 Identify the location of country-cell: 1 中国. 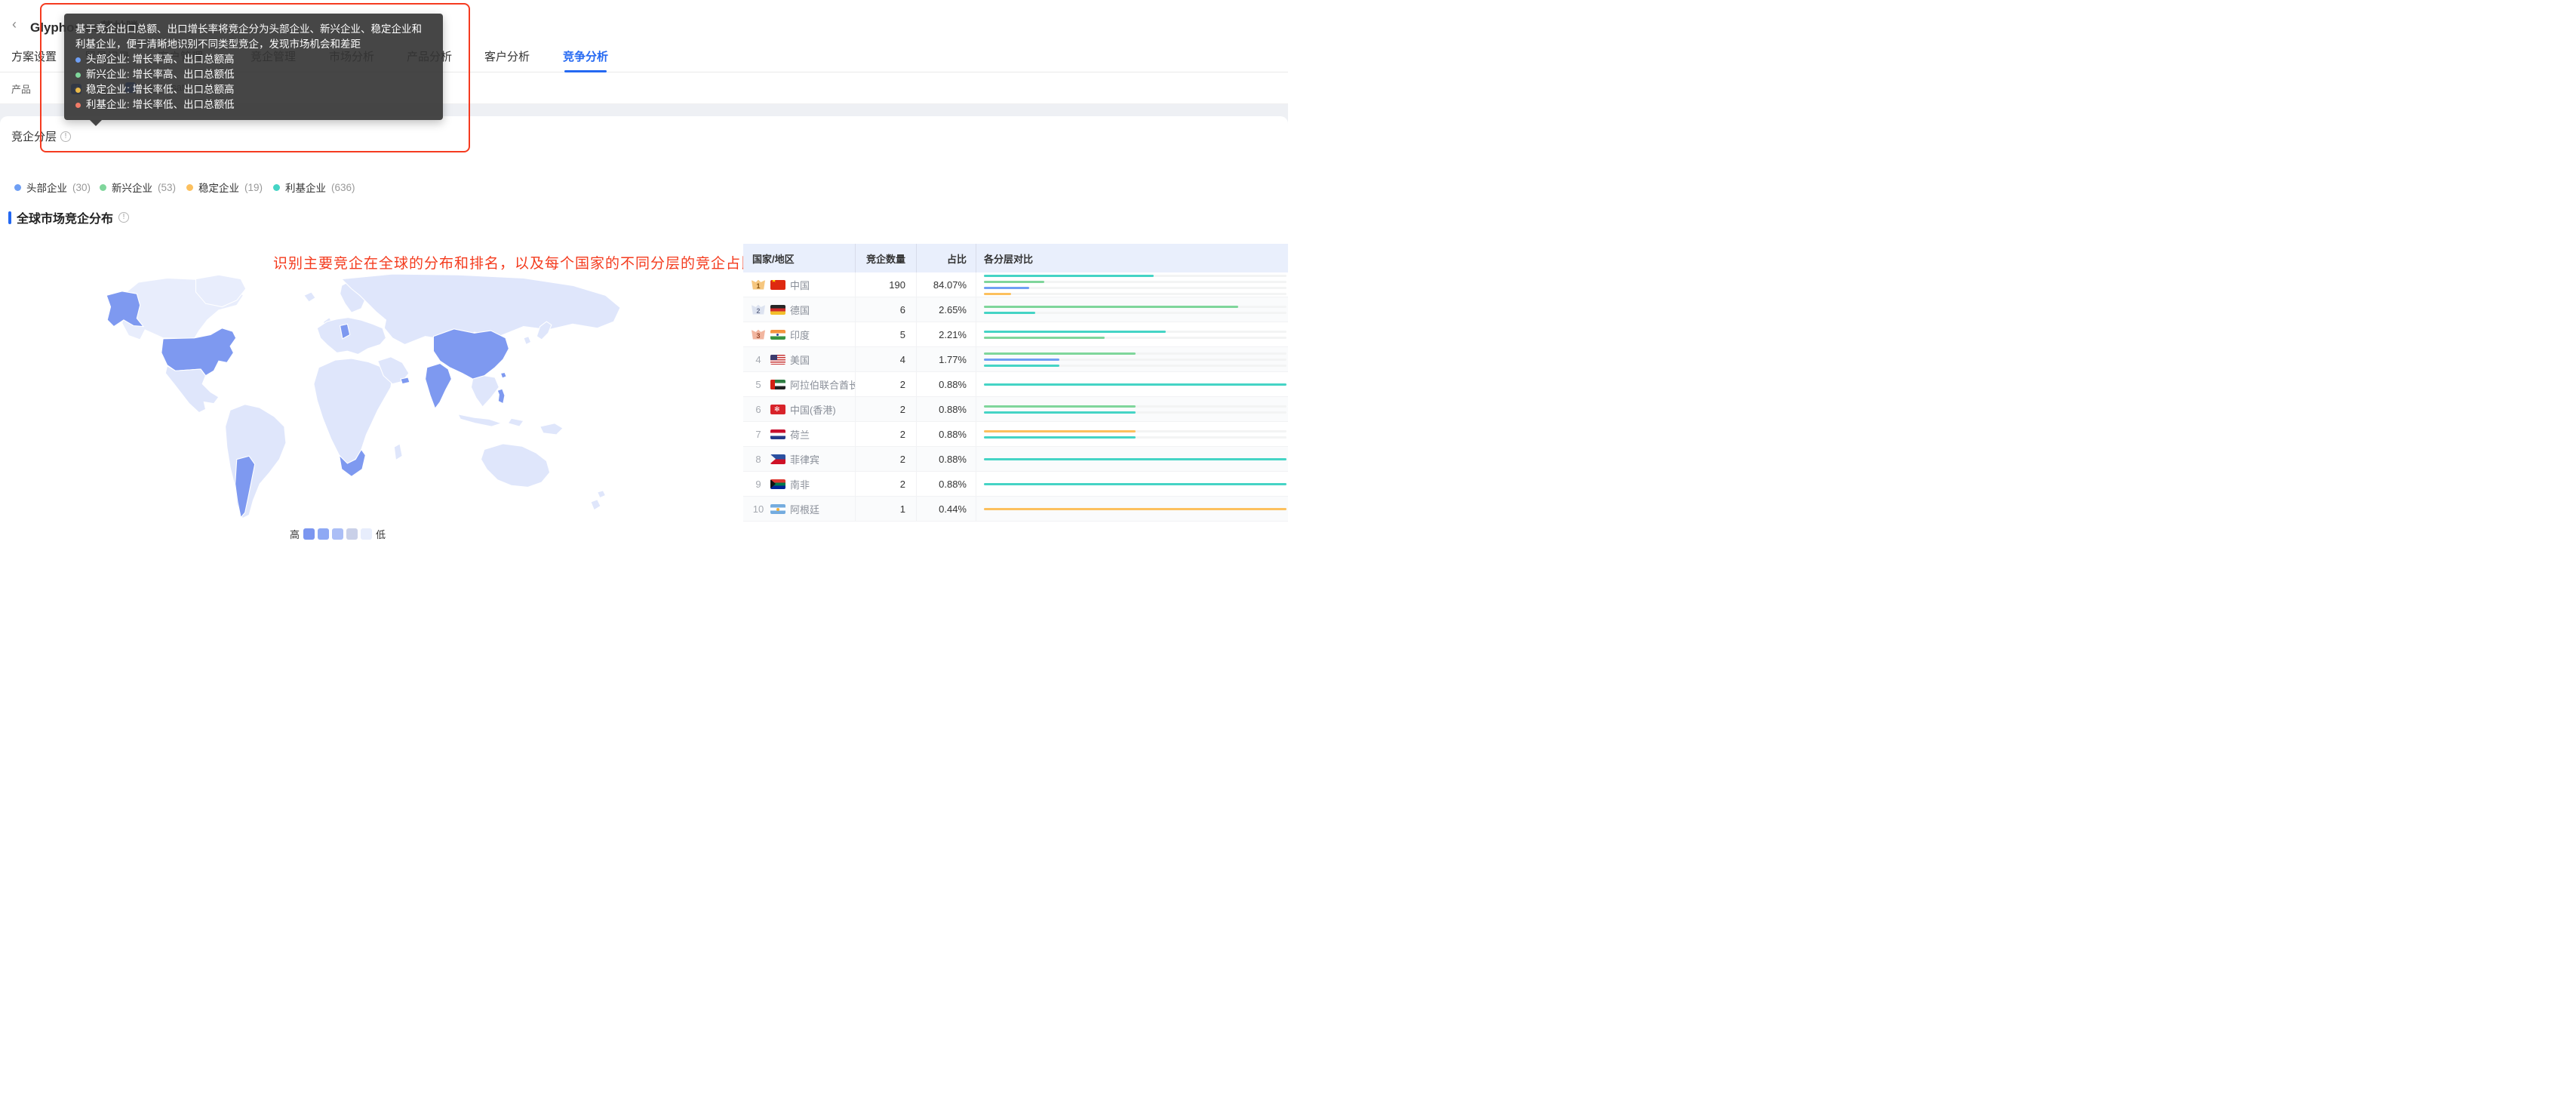
(799, 284).